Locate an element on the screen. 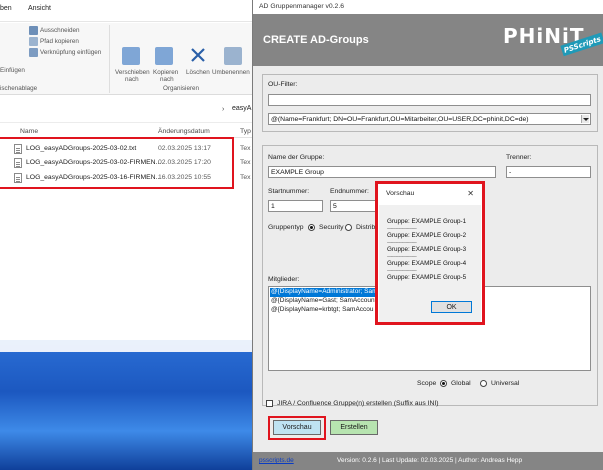 This screenshot has width=603, height=470. cut-icon is located at coordinates (33, 30).